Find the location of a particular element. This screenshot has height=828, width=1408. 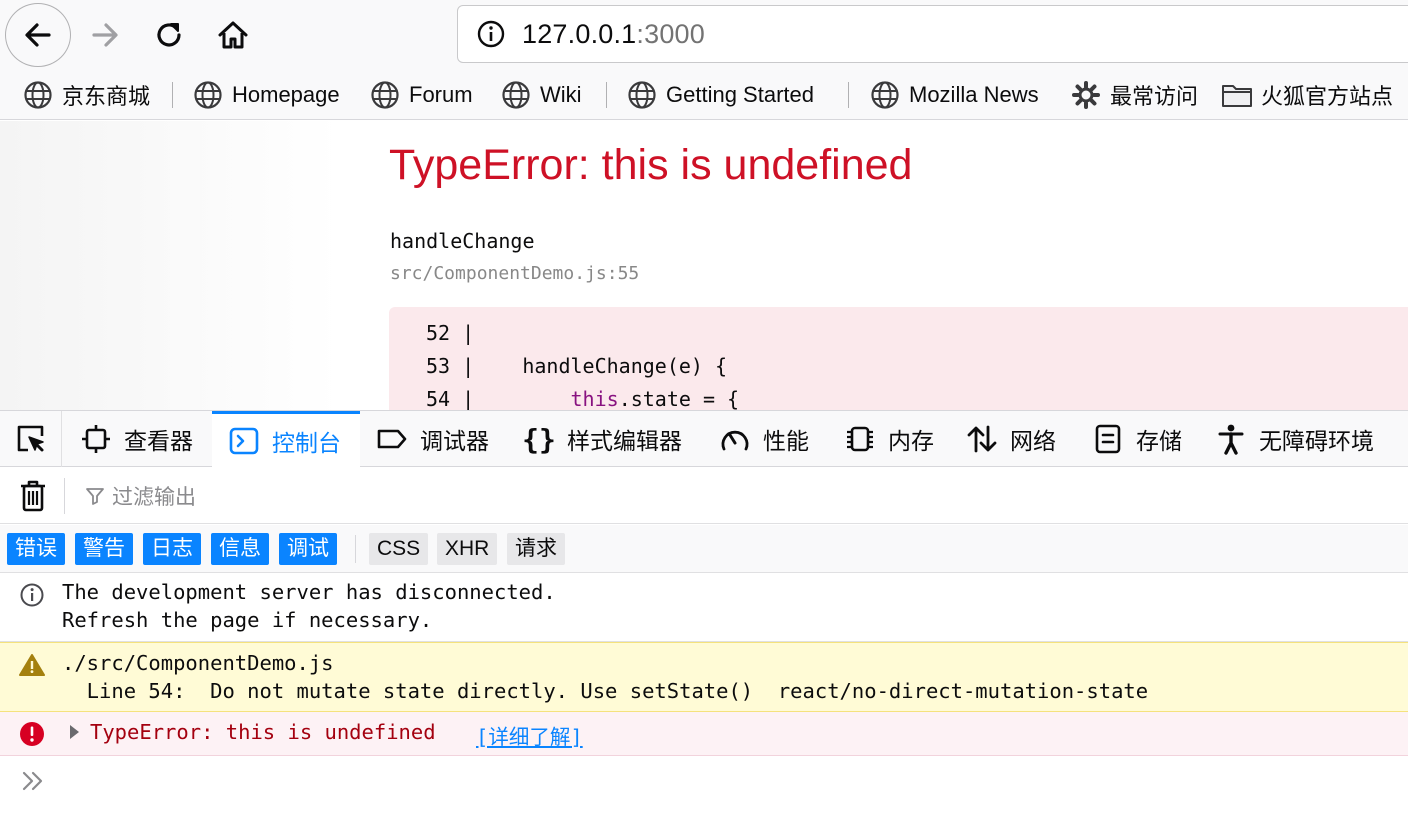

bookmark-label: 京东商城 is located at coordinates (106, 96).